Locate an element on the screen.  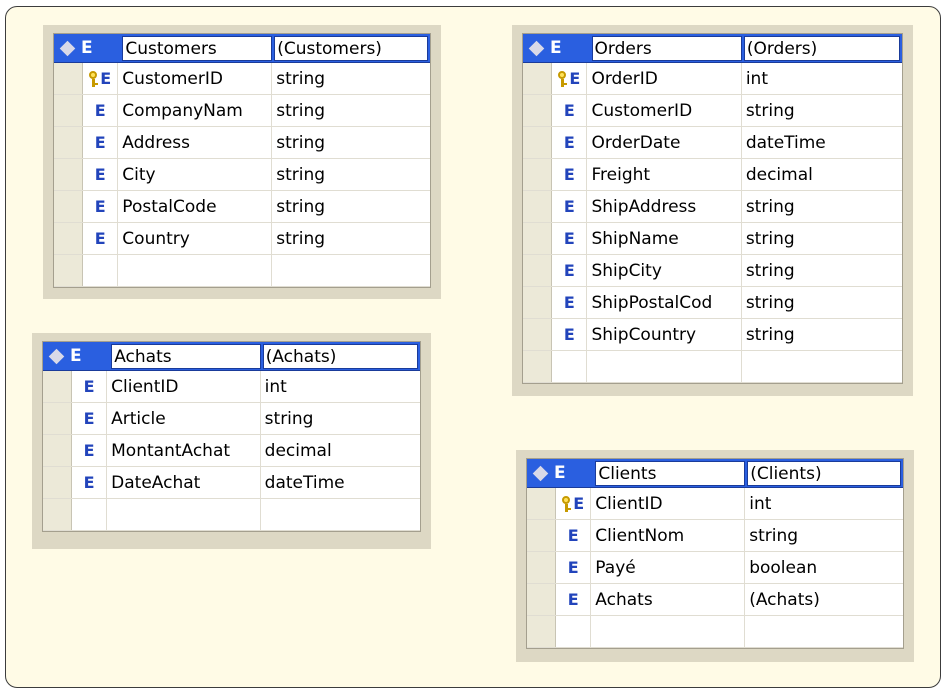
table-row: E CustomerID string is located at coordinates (242, 79).